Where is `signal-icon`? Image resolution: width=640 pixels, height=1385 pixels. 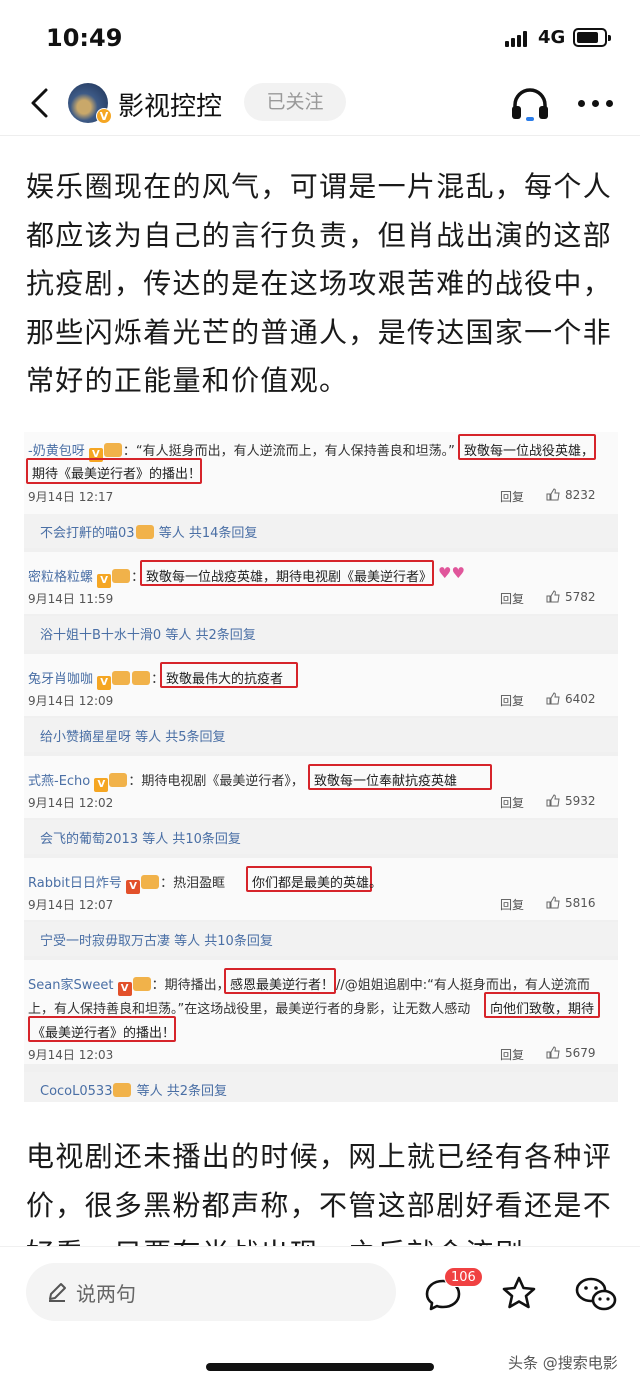 signal-icon is located at coordinates (518, 39).